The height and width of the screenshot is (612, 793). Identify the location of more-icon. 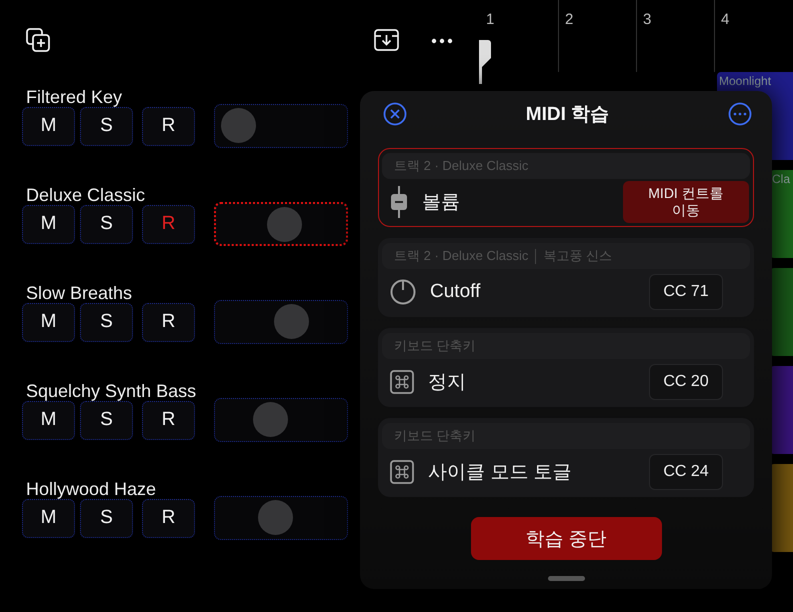
(442, 41).